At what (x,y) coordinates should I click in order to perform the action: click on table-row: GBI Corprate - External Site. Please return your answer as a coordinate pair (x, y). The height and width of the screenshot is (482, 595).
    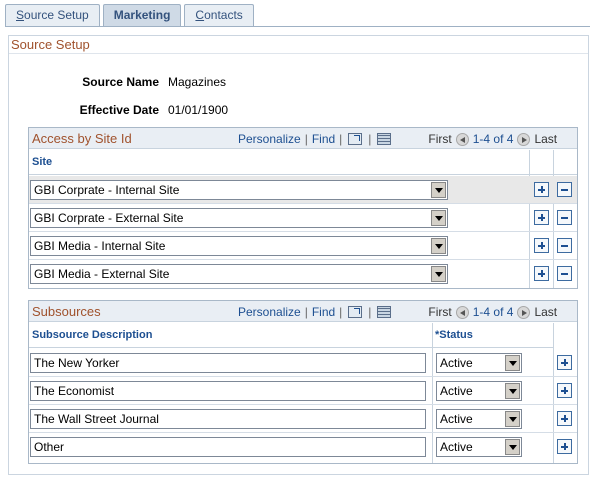
    Looking at the image, I should click on (303, 218).